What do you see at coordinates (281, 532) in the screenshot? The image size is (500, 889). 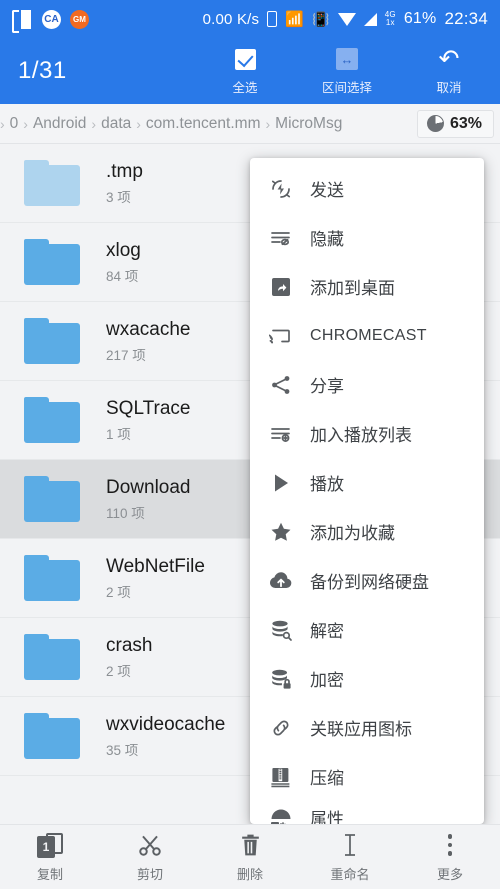 I see `star-icon` at bounding box center [281, 532].